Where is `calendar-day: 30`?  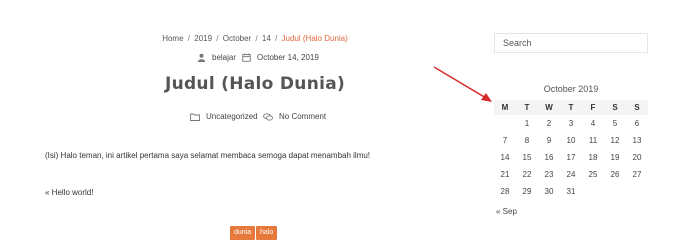 calendar-day: 30 is located at coordinates (549, 191).